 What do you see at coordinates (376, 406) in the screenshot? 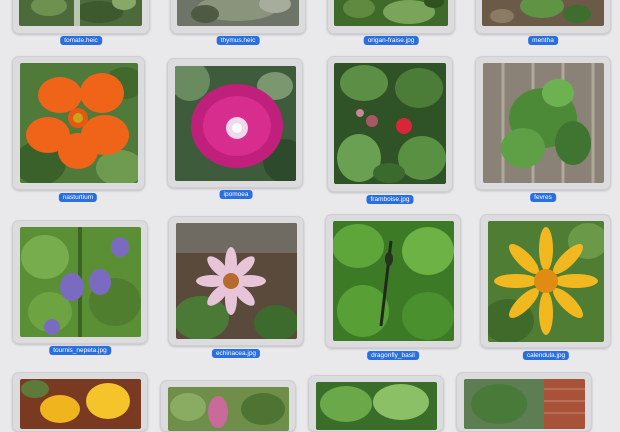
I see `green-leaves-photo` at bounding box center [376, 406].